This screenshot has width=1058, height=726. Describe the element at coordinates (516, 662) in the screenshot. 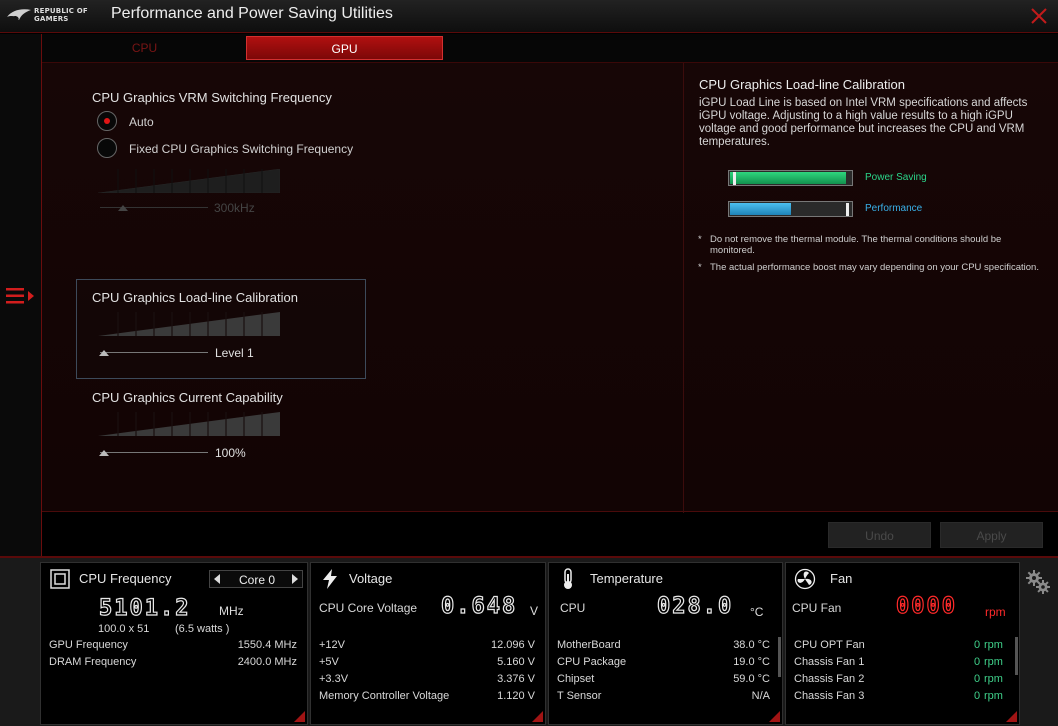

I see `v5-value: 5.160 V` at that location.